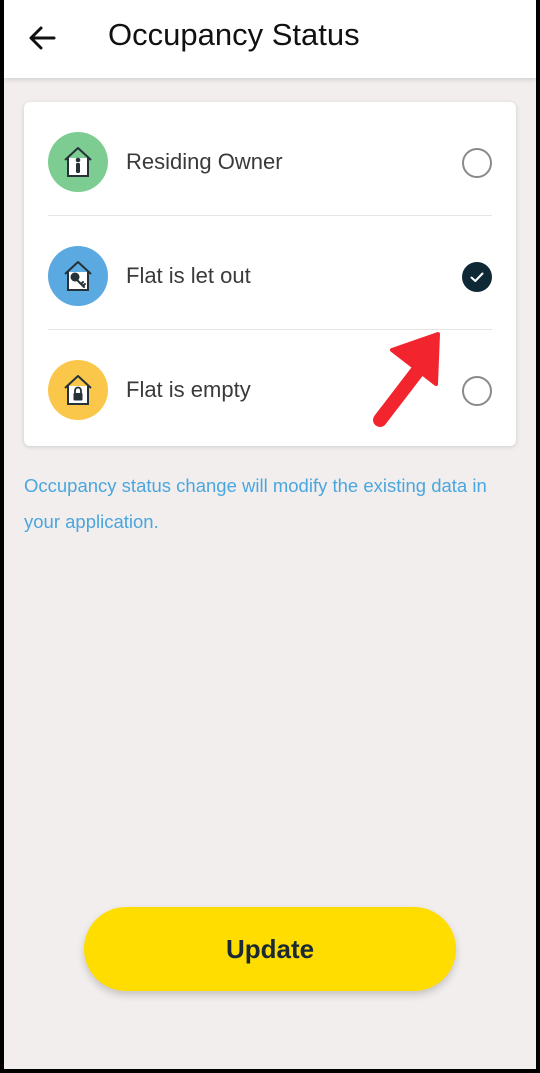 This screenshot has width=540, height=1073. Describe the element at coordinates (188, 389) in the screenshot. I see `option-label: Flat is empty` at that location.